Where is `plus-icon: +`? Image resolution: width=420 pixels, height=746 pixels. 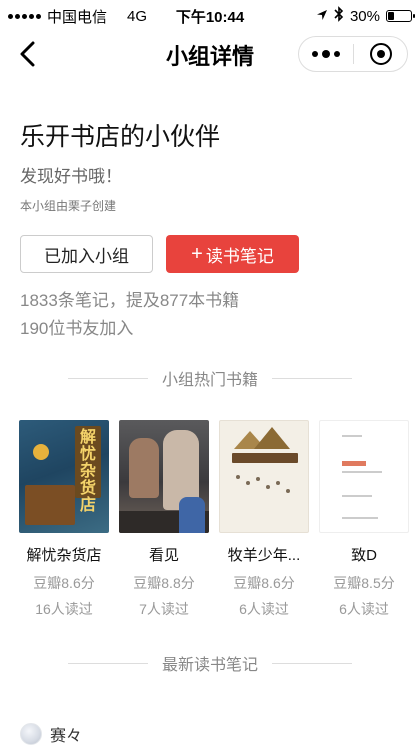 plus-icon: + is located at coordinates (197, 254).